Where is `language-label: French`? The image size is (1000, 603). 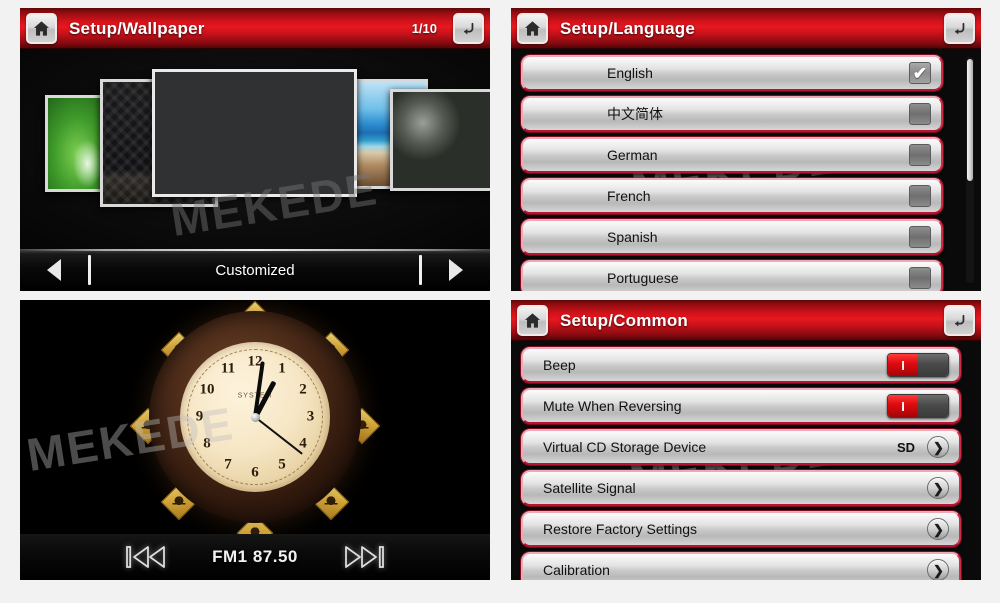 language-label: French is located at coordinates (629, 196).